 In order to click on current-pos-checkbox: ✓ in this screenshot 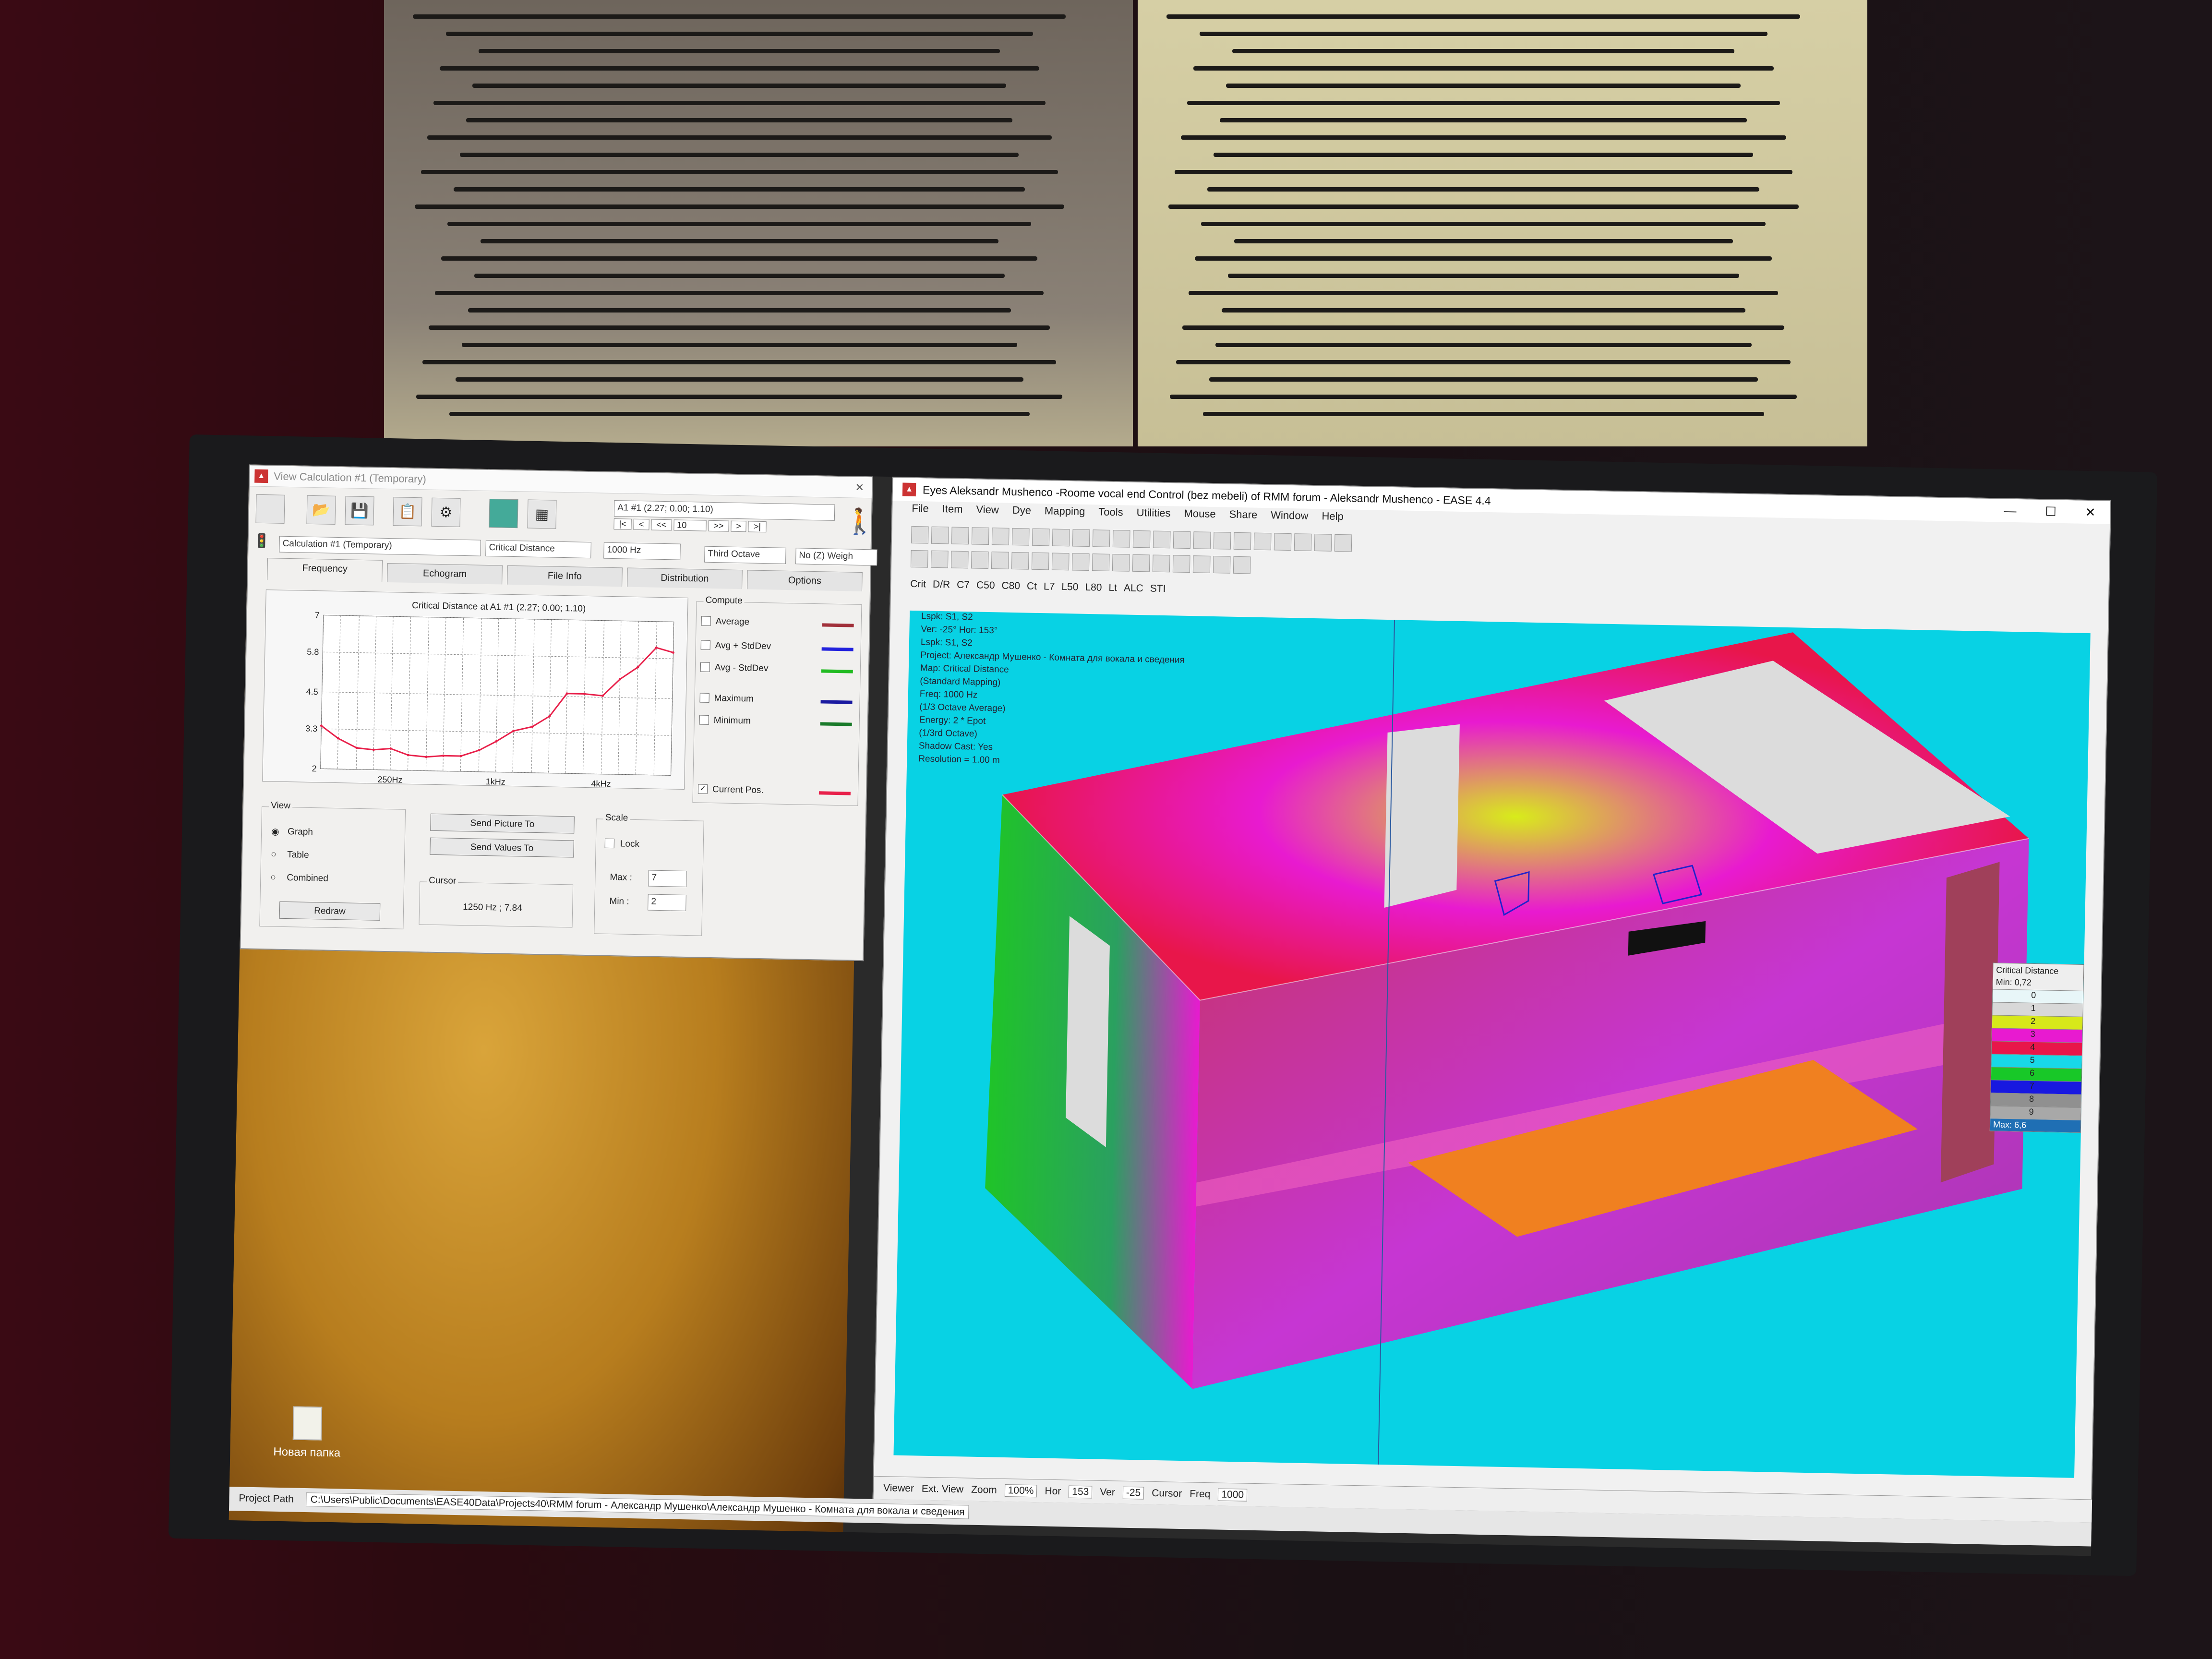, I will do `click(702, 789)`.